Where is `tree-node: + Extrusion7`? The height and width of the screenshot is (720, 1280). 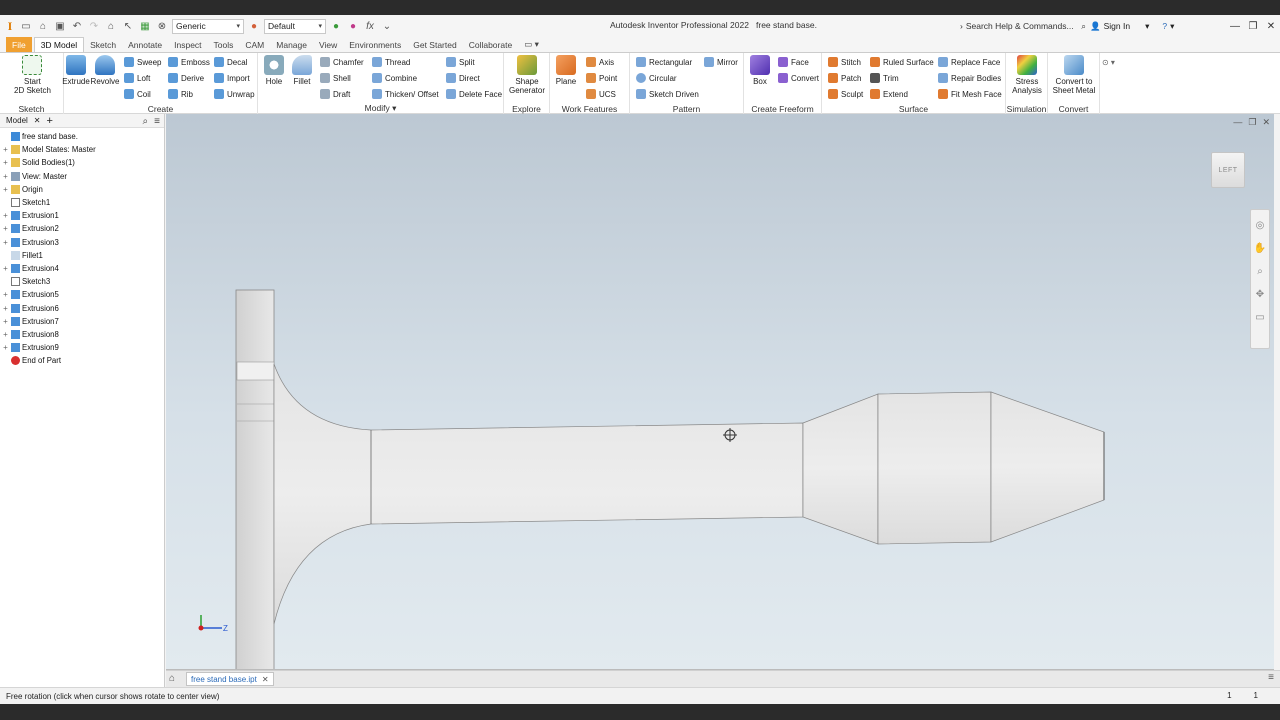 tree-node: + Extrusion7 is located at coordinates (82, 321).